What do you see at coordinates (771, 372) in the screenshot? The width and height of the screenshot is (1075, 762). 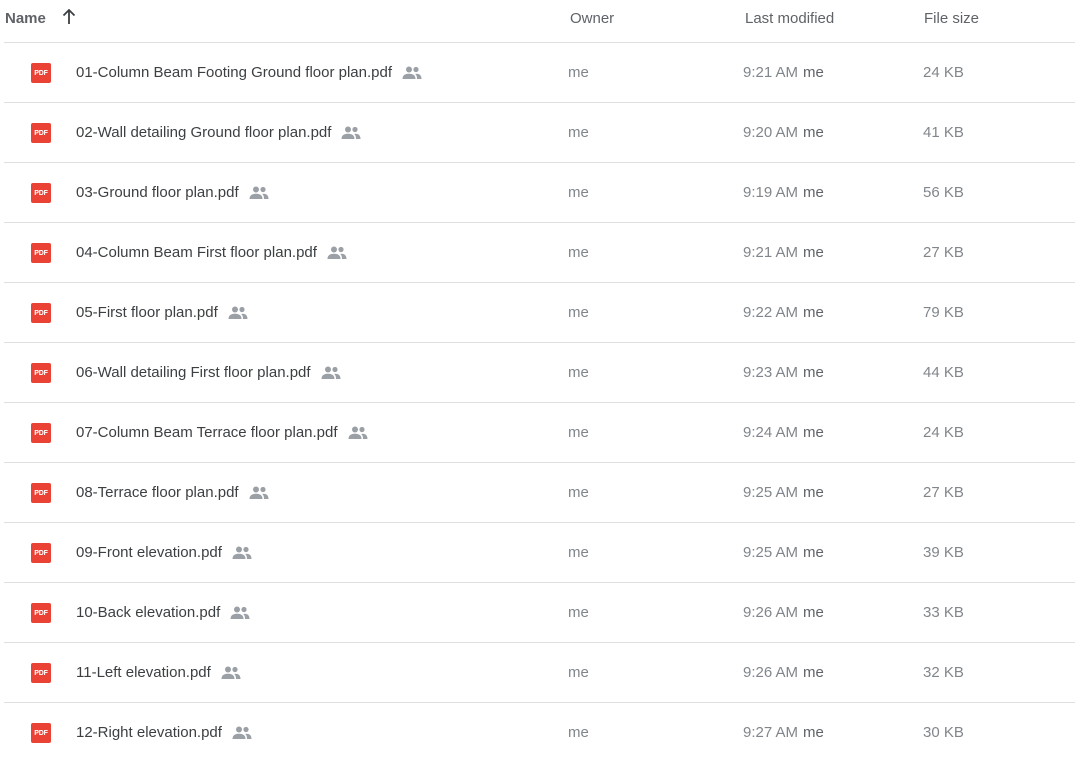 I see `modified-time: 9:23 AM` at bounding box center [771, 372].